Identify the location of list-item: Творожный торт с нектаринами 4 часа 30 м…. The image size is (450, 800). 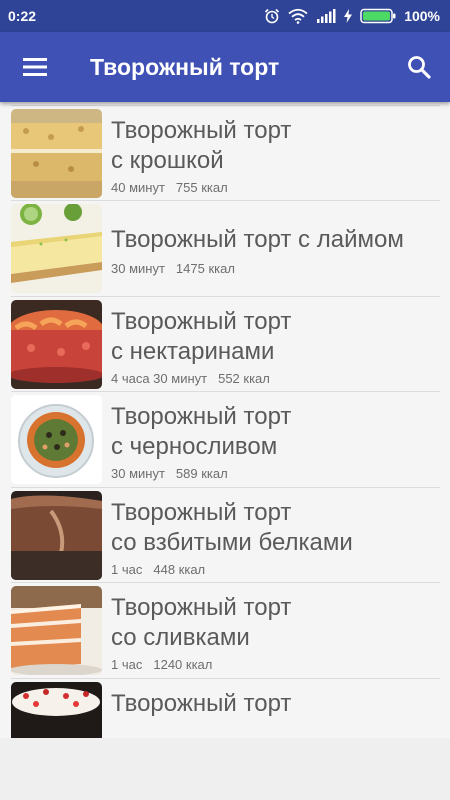
(225, 344).